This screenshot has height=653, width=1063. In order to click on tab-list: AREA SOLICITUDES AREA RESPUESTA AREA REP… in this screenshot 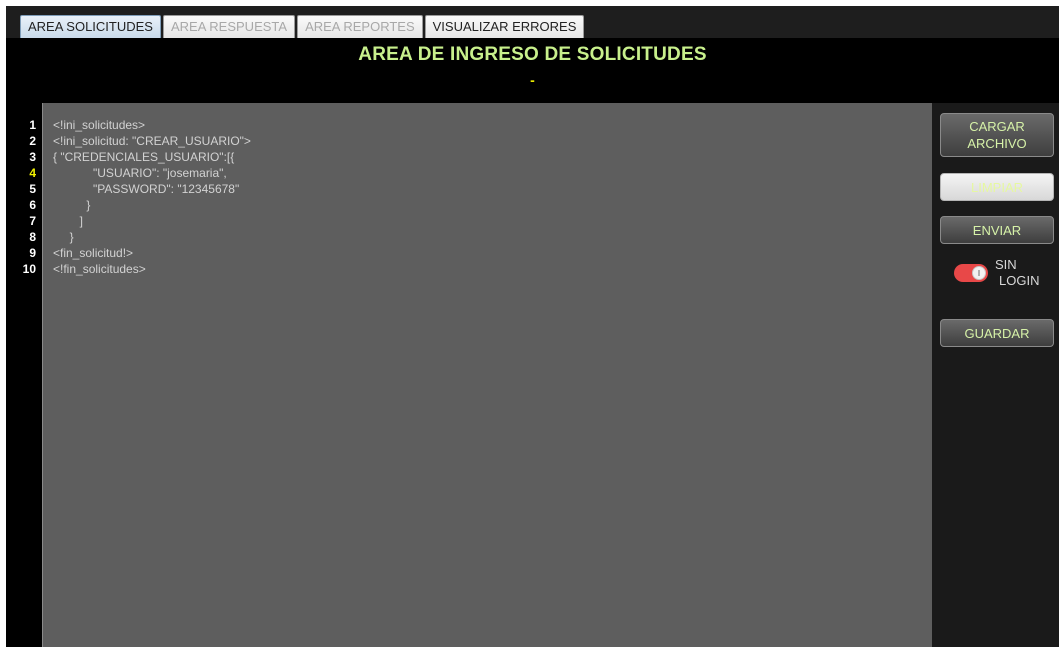, I will do `click(303, 25)`.